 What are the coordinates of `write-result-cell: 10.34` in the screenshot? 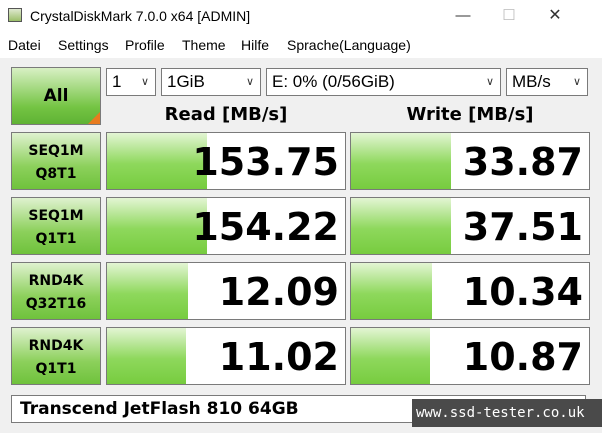 It's located at (470, 291).